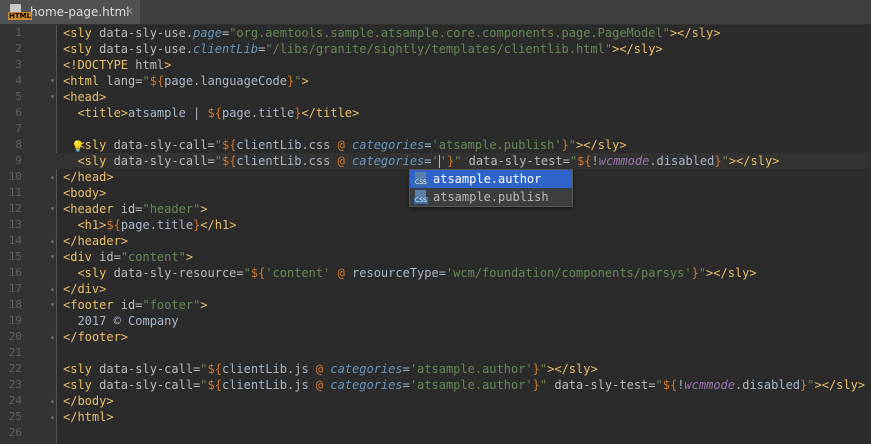 The height and width of the screenshot is (444, 871). I want to click on code-line: 15 ▾ <div id="content">, so click(435, 257).